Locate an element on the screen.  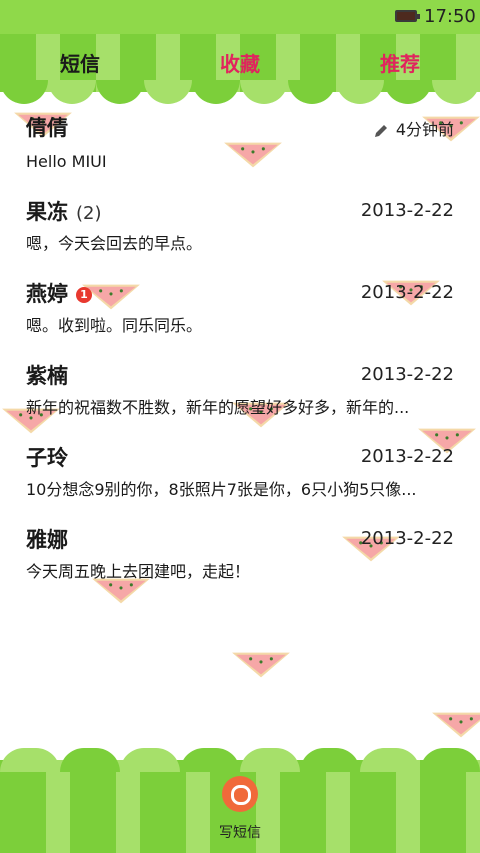
unread-badge: 1 is located at coordinates (84, 295).